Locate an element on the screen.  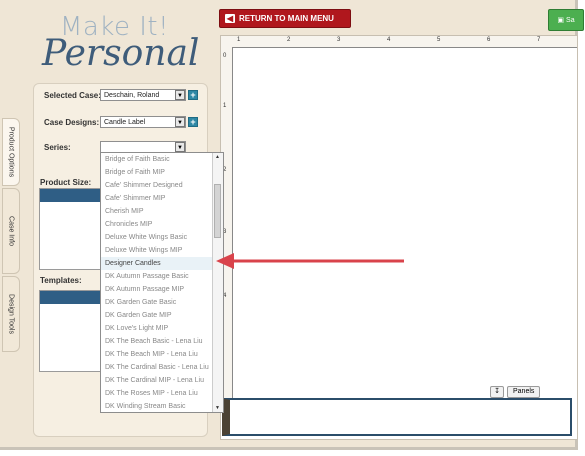
product-size-list-header is located at coordinates (70, 195).